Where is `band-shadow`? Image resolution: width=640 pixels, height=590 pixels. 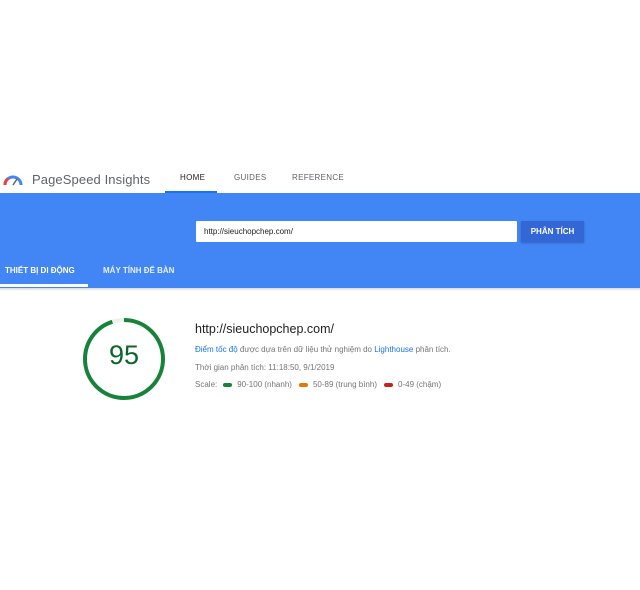
band-shadow is located at coordinates (320, 289).